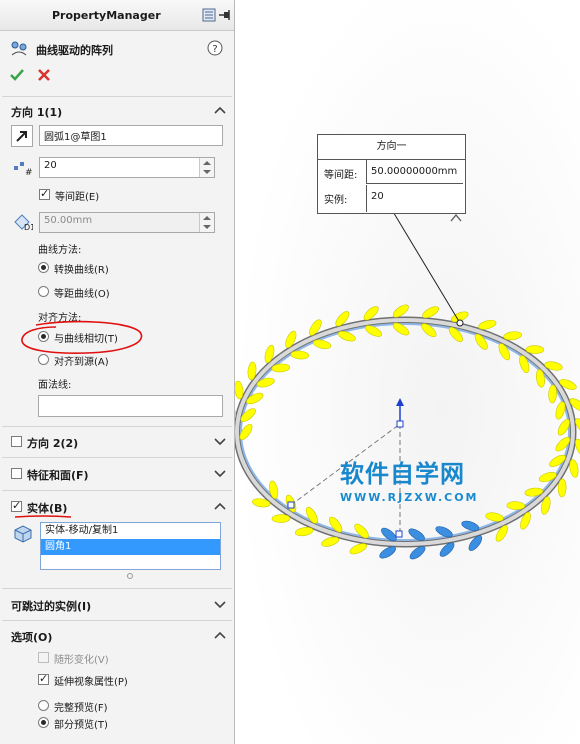  I want to click on equal-spacing-label: 等间距(E), so click(77, 197).